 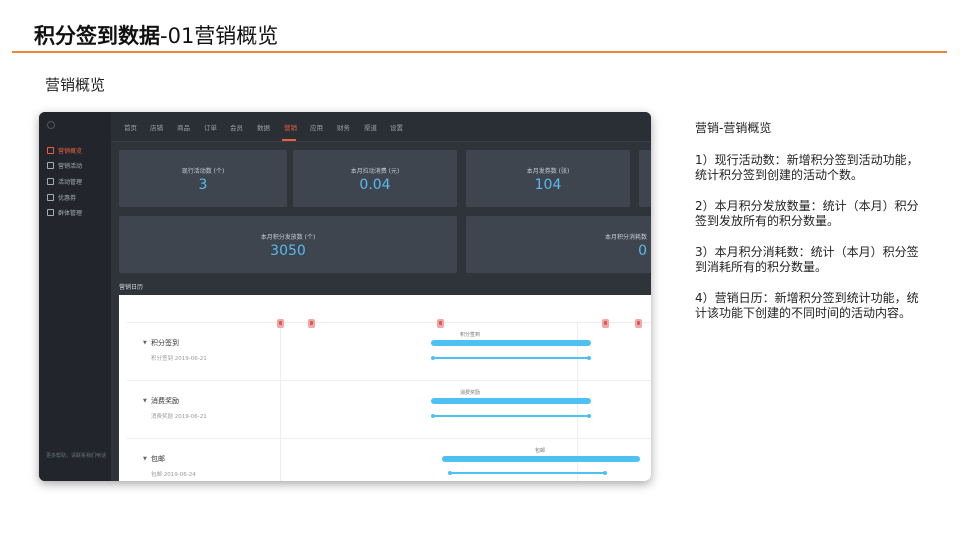 I want to click on nav-apps: 应用, so click(x=316, y=127).